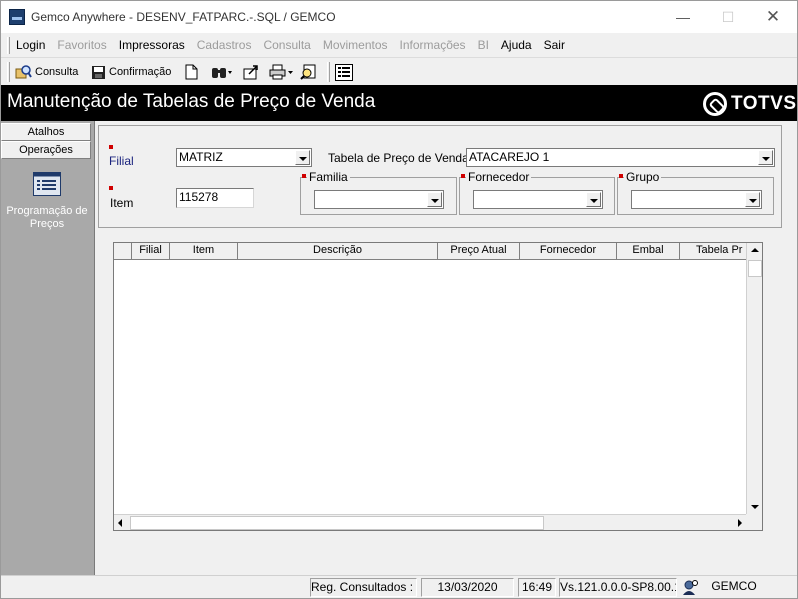  I want to click on tabela-select: ATACAREJO 1, so click(620, 157).